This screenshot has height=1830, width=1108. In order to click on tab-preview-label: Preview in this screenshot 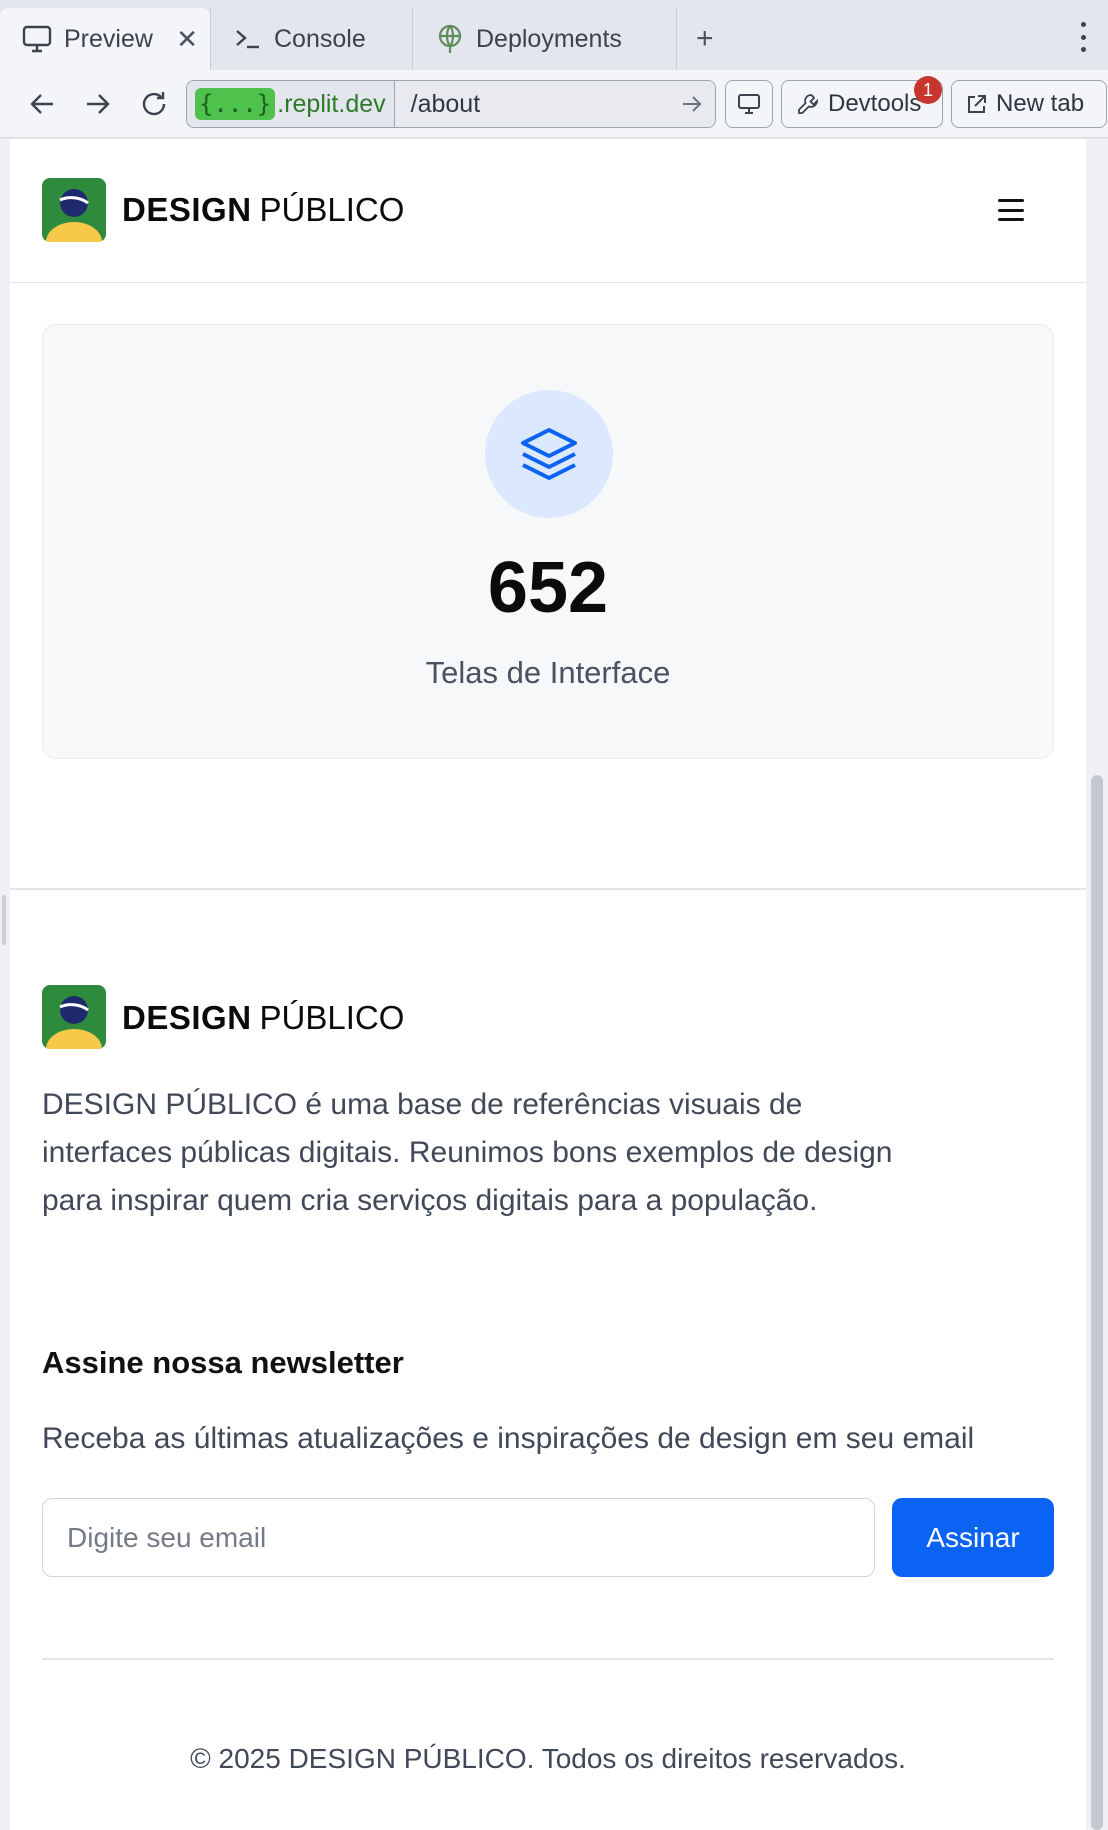, I will do `click(108, 38)`.